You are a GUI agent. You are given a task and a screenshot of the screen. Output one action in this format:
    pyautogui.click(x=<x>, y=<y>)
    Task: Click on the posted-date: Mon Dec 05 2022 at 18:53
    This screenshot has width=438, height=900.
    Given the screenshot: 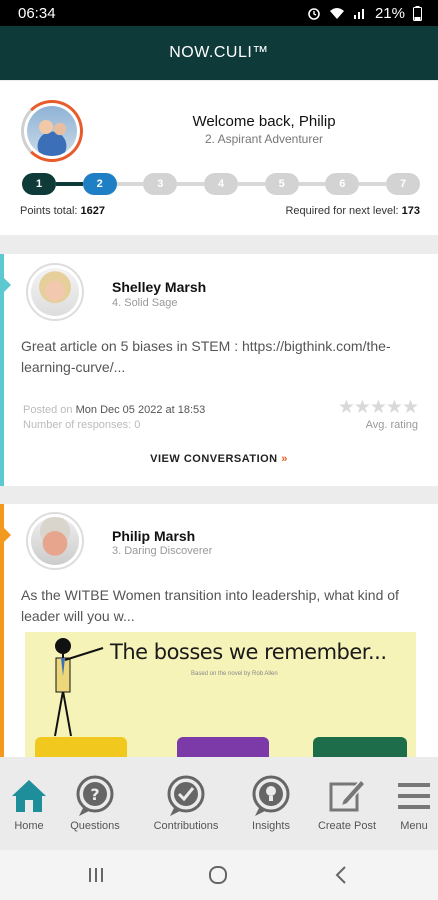 What is the action you would take?
    pyautogui.click(x=140, y=410)
    